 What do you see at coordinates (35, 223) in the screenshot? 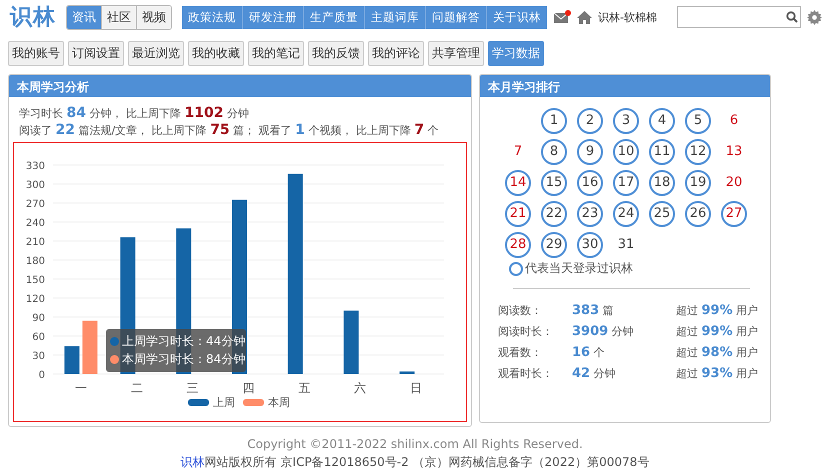
I see `y-tick-label: 240` at bounding box center [35, 223].